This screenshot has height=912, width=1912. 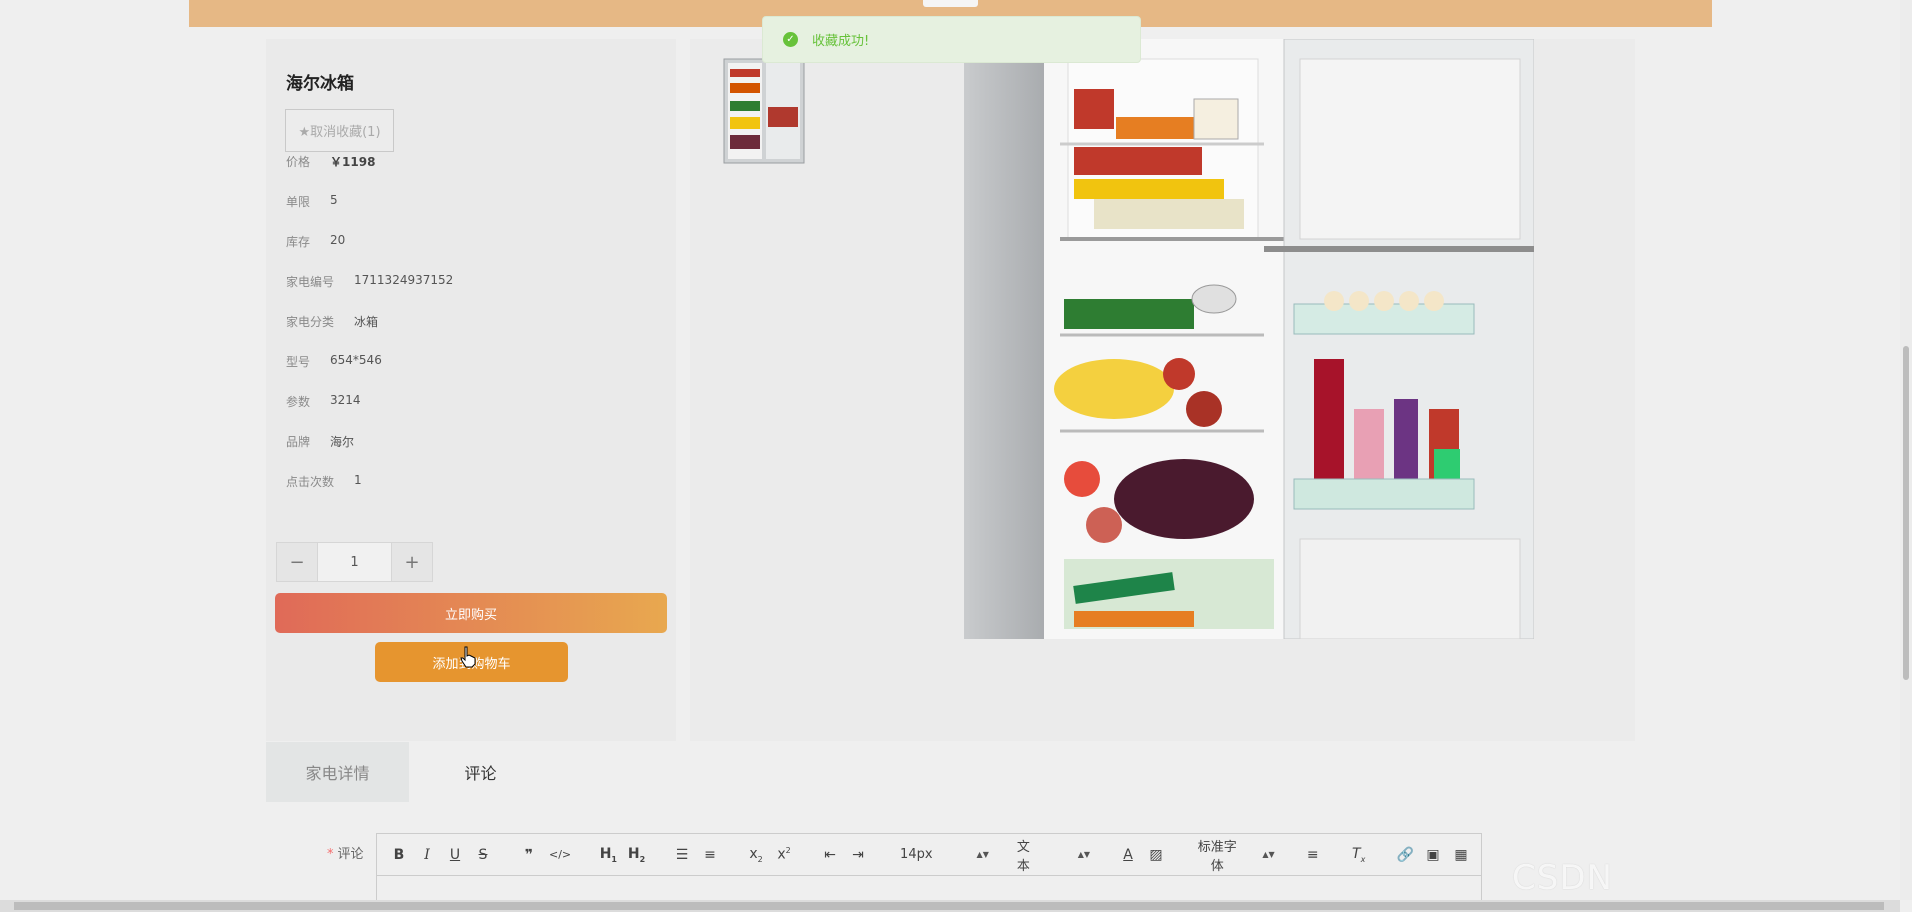 What do you see at coordinates (1023, 856) in the screenshot?
I see `text-type-value: 文本` at bounding box center [1023, 856].